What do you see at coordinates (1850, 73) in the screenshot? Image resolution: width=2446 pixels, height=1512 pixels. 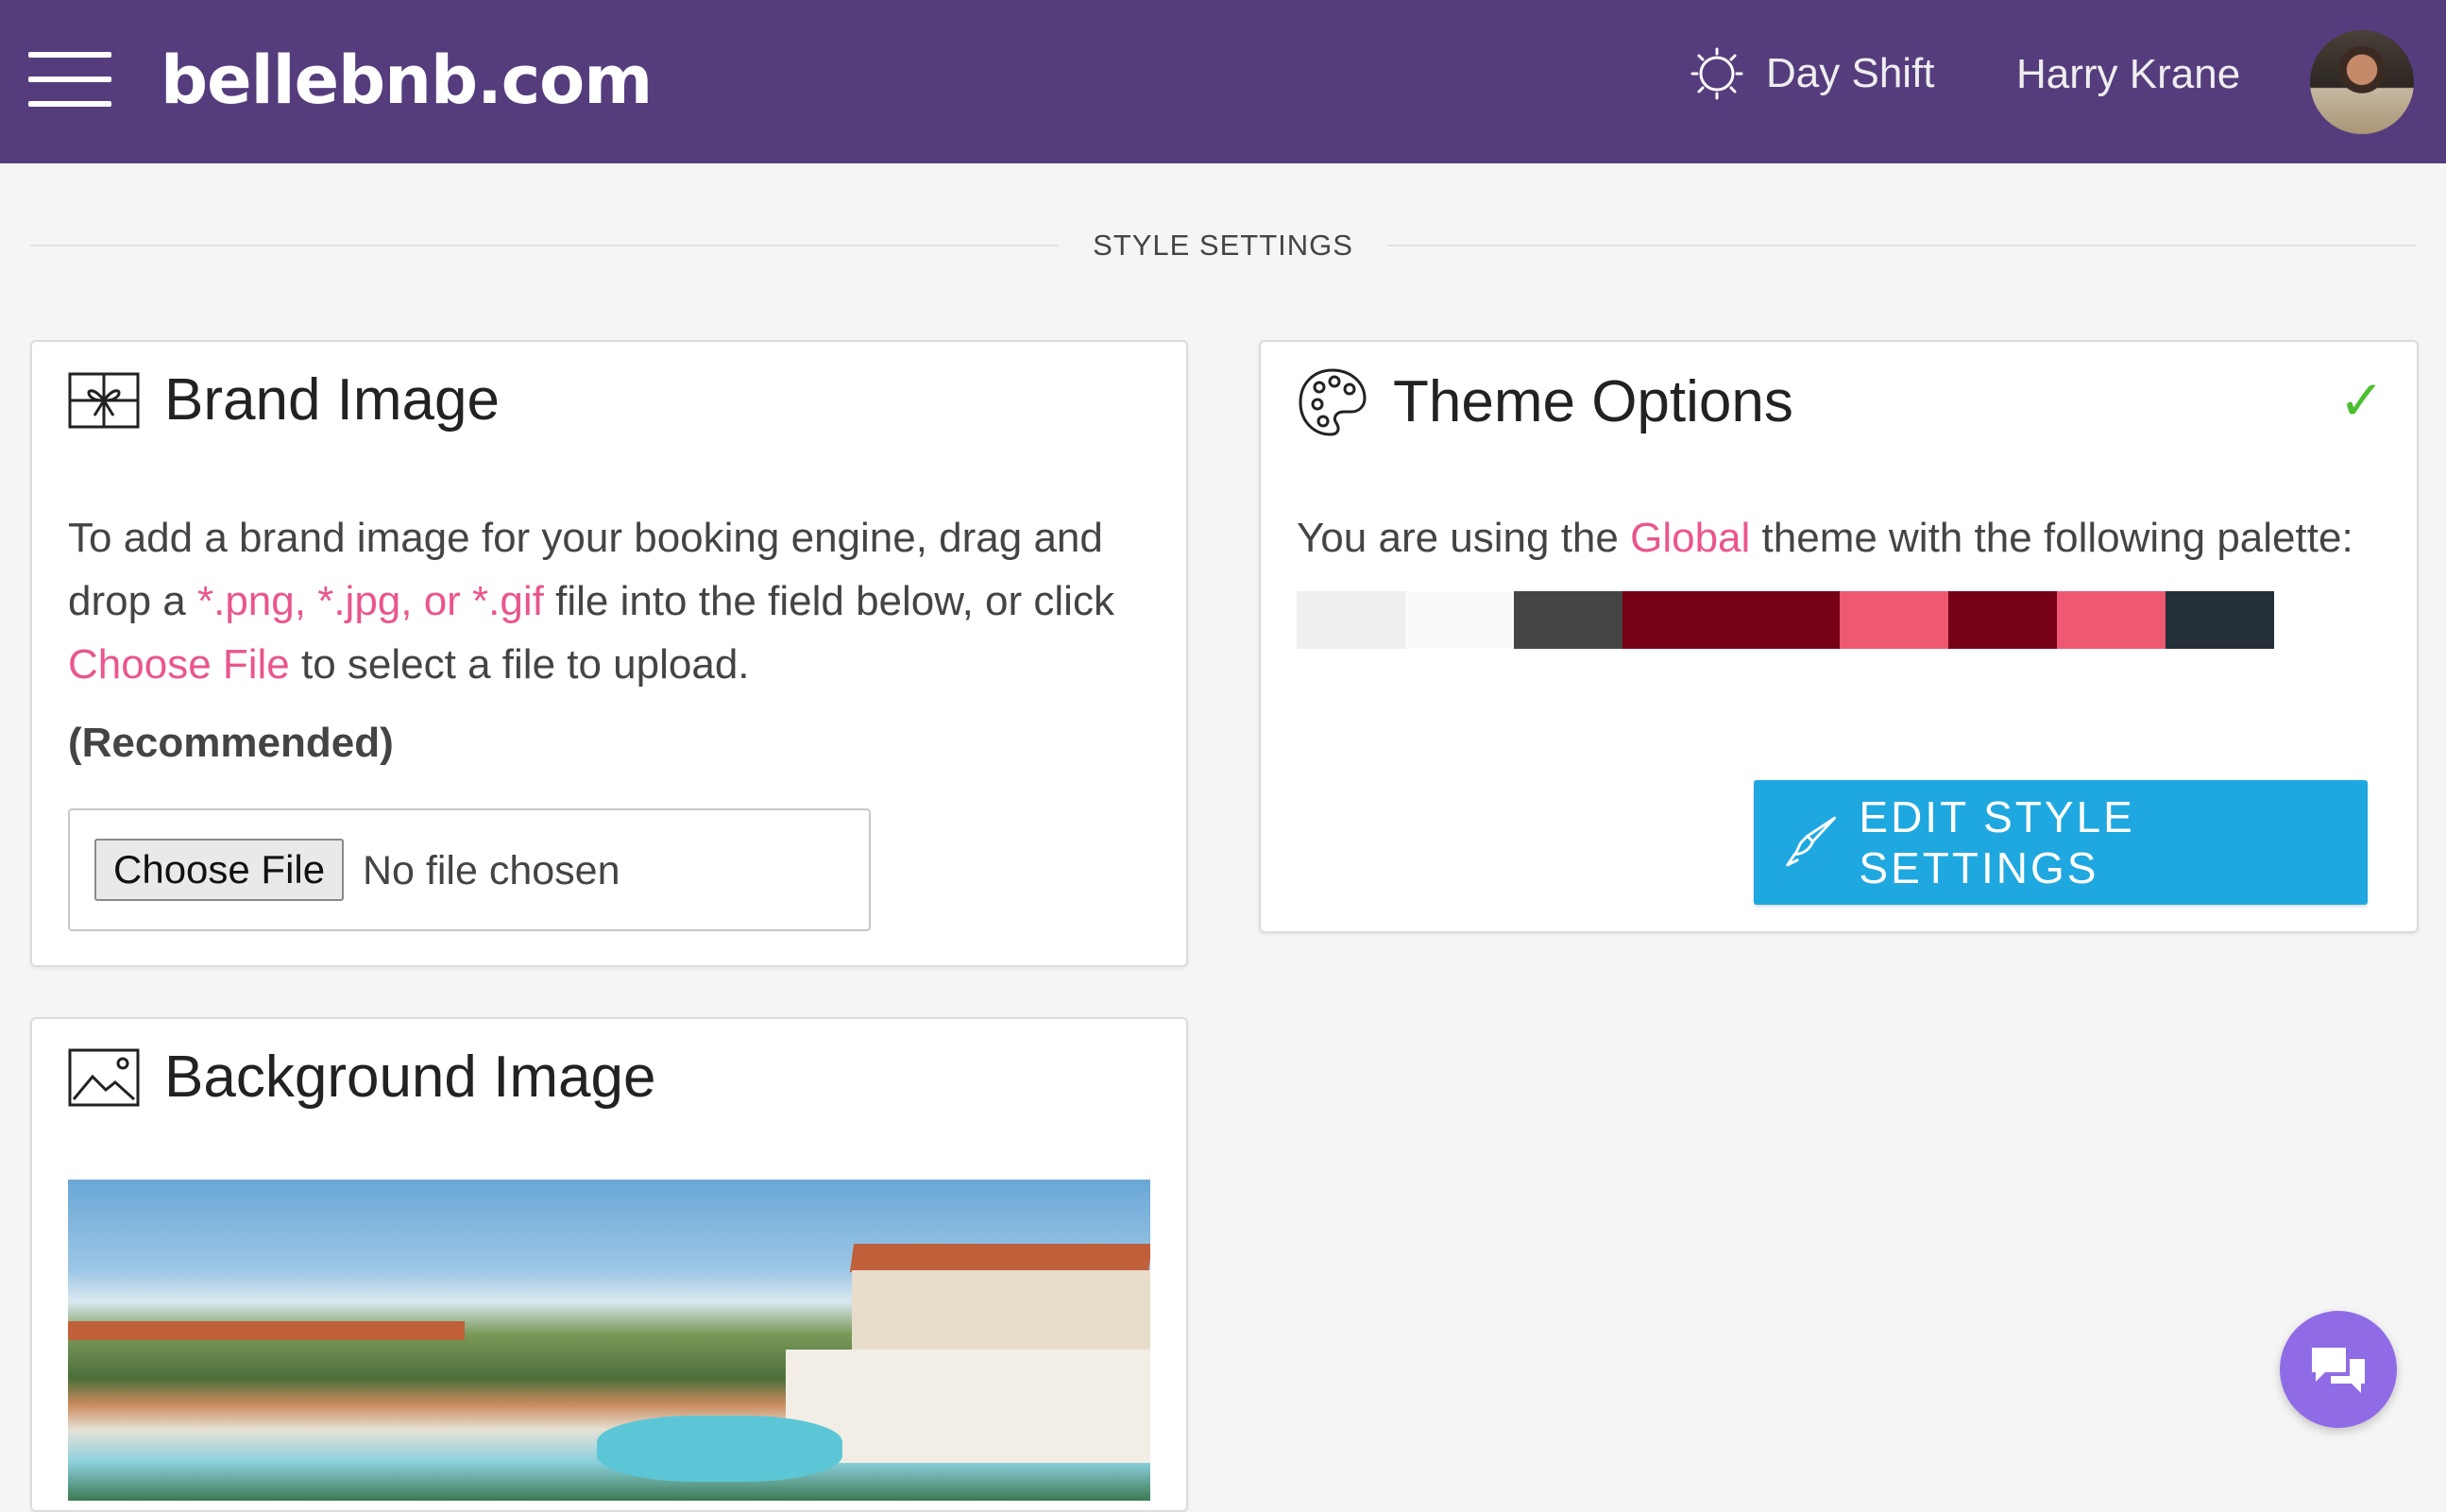 I see `shift-label: Day Shift` at bounding box center [1850, 73].